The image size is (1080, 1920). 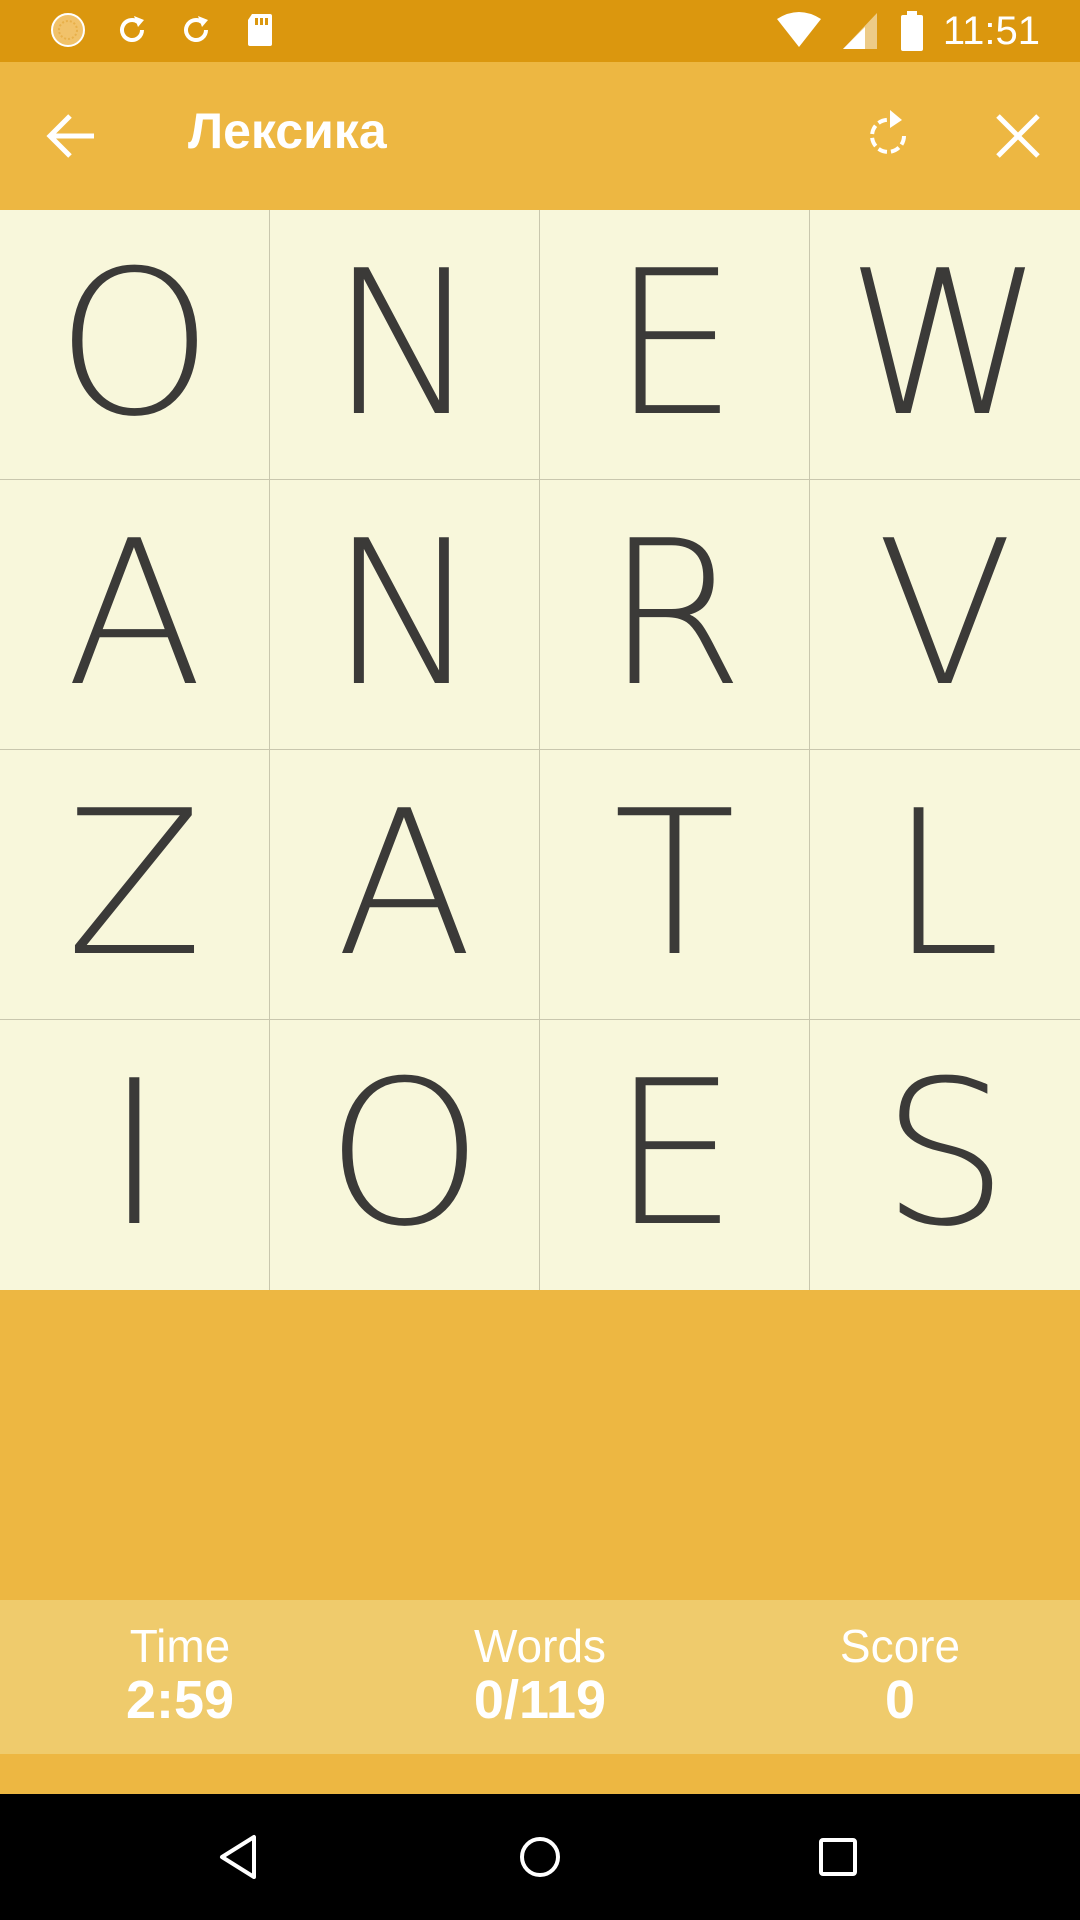 I want to click on score-stat: Score 0, so click(x=900, y=1677).